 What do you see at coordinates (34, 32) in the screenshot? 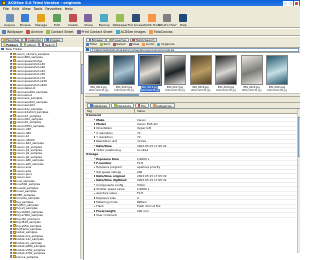
I see `secondary-toolbar-button: Archive` at bounding box center [34, 32].